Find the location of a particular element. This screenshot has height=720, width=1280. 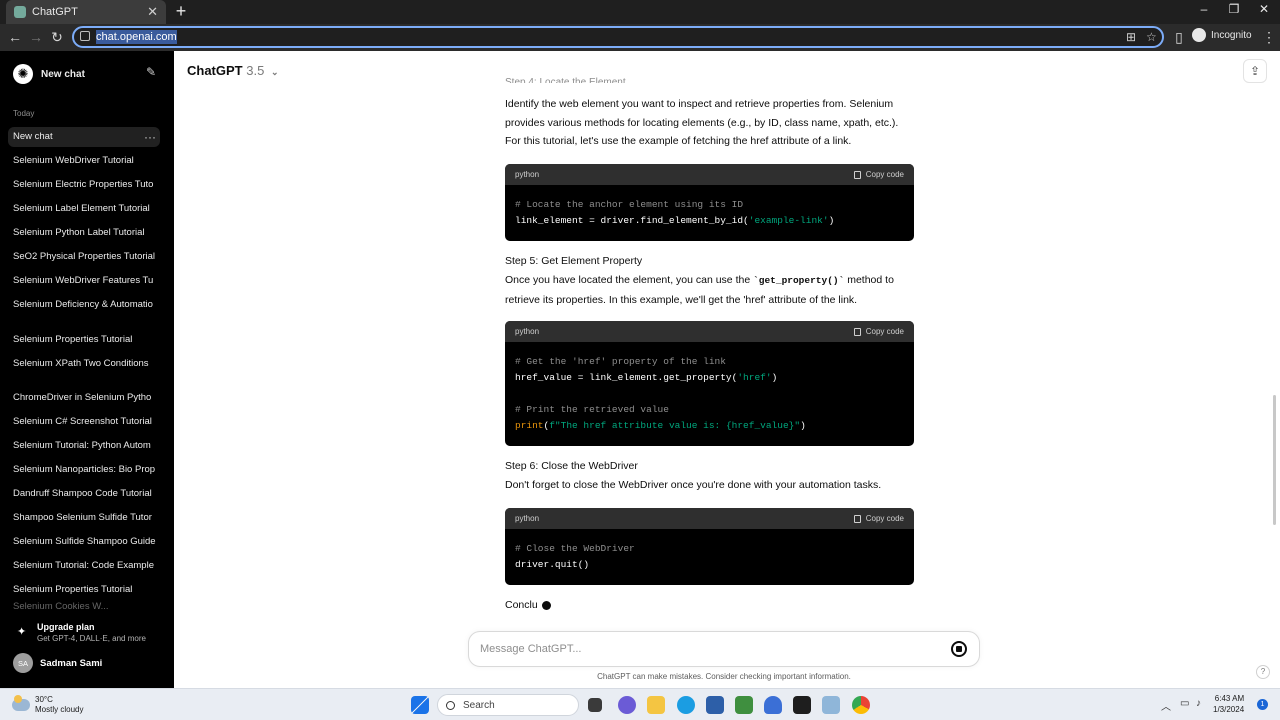

weather-text: 30°C Mostly cloudy is located at coordinates (59, 705).